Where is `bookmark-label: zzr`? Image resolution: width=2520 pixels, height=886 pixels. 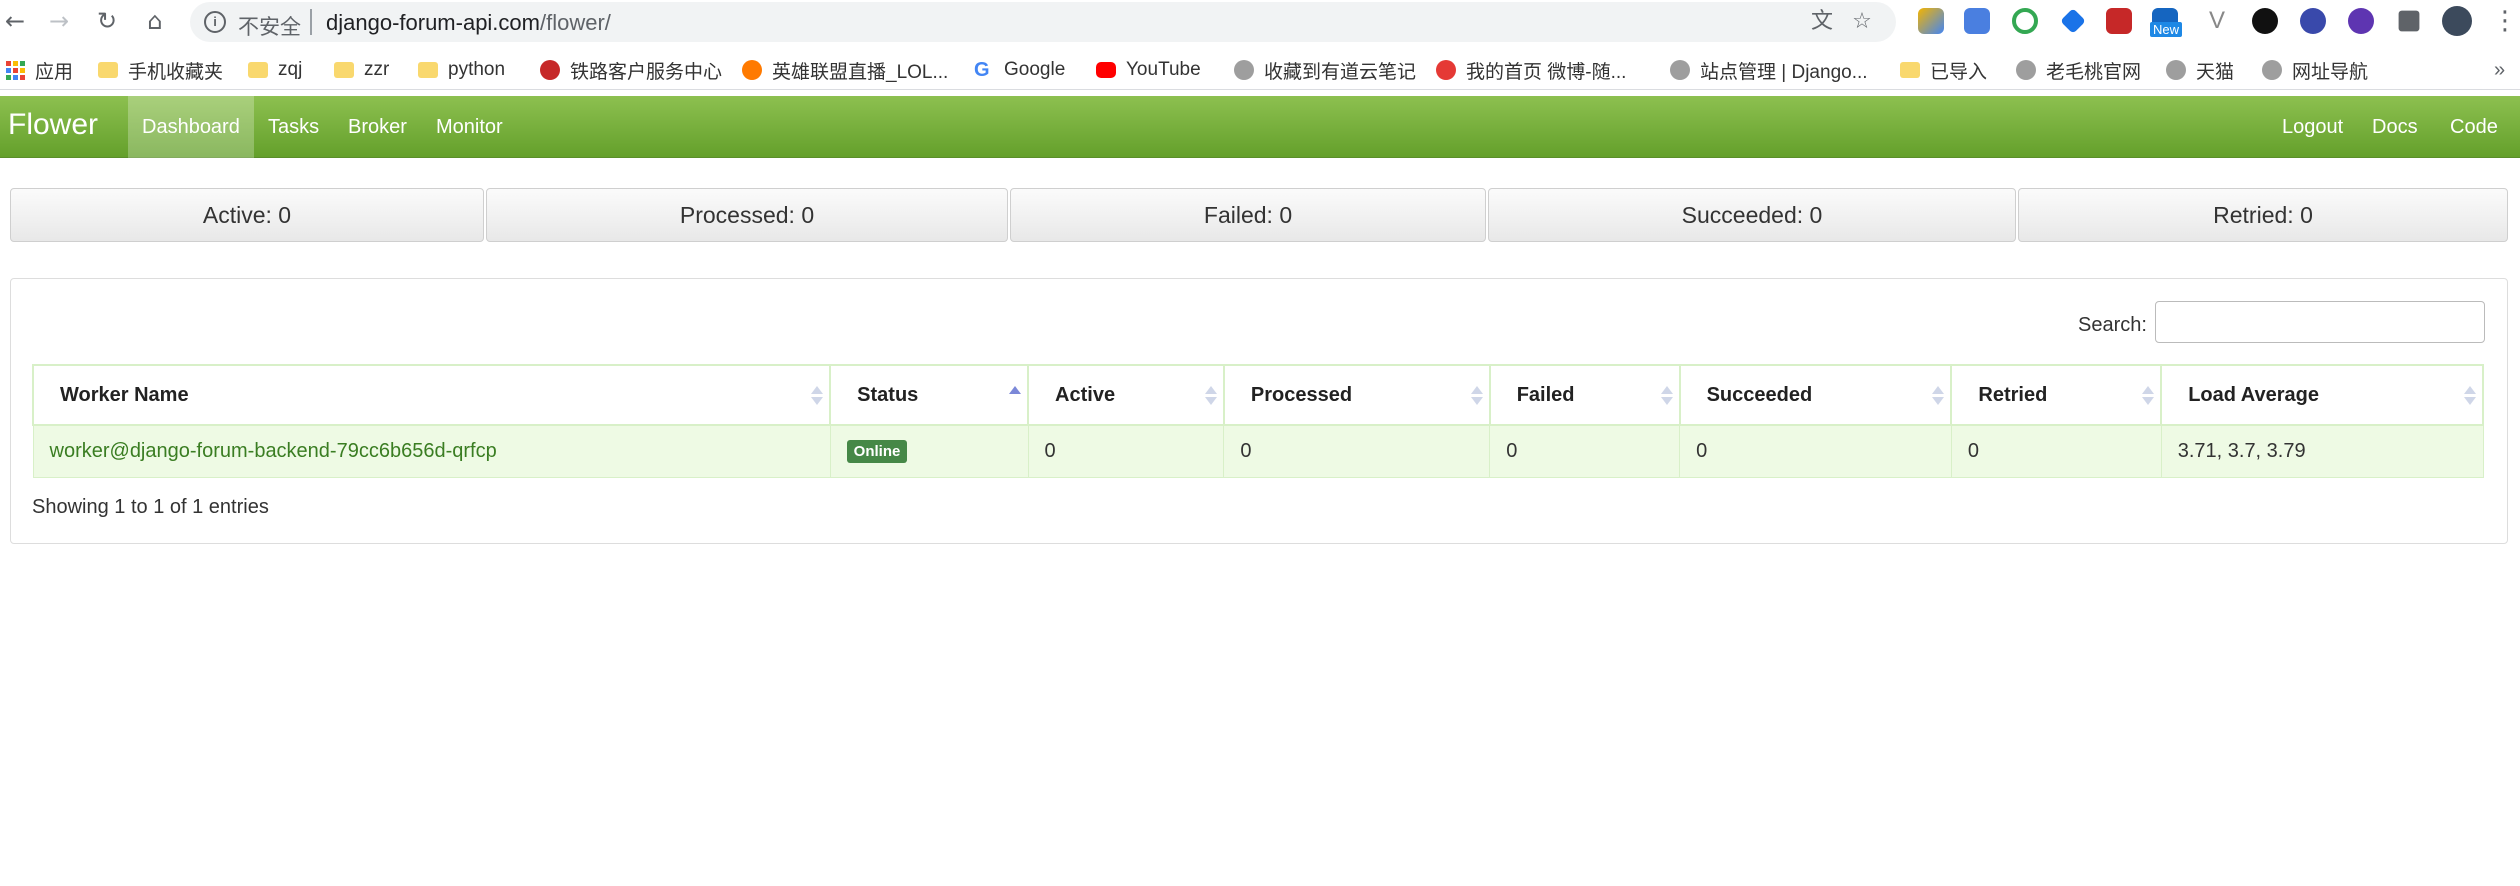
bookmark-label: zzr is located at coordinates (377, 69).